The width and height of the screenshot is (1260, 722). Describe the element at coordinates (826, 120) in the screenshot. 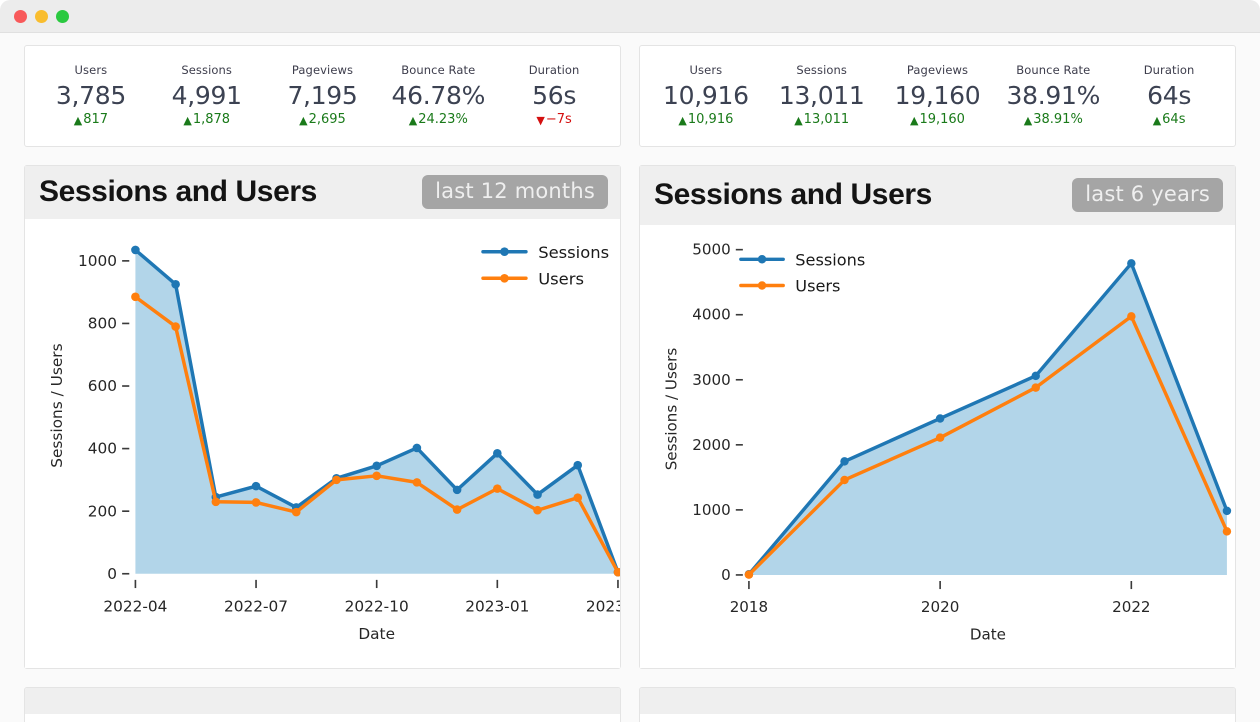

I see `kpi-delta-value: 13,011` at that location.